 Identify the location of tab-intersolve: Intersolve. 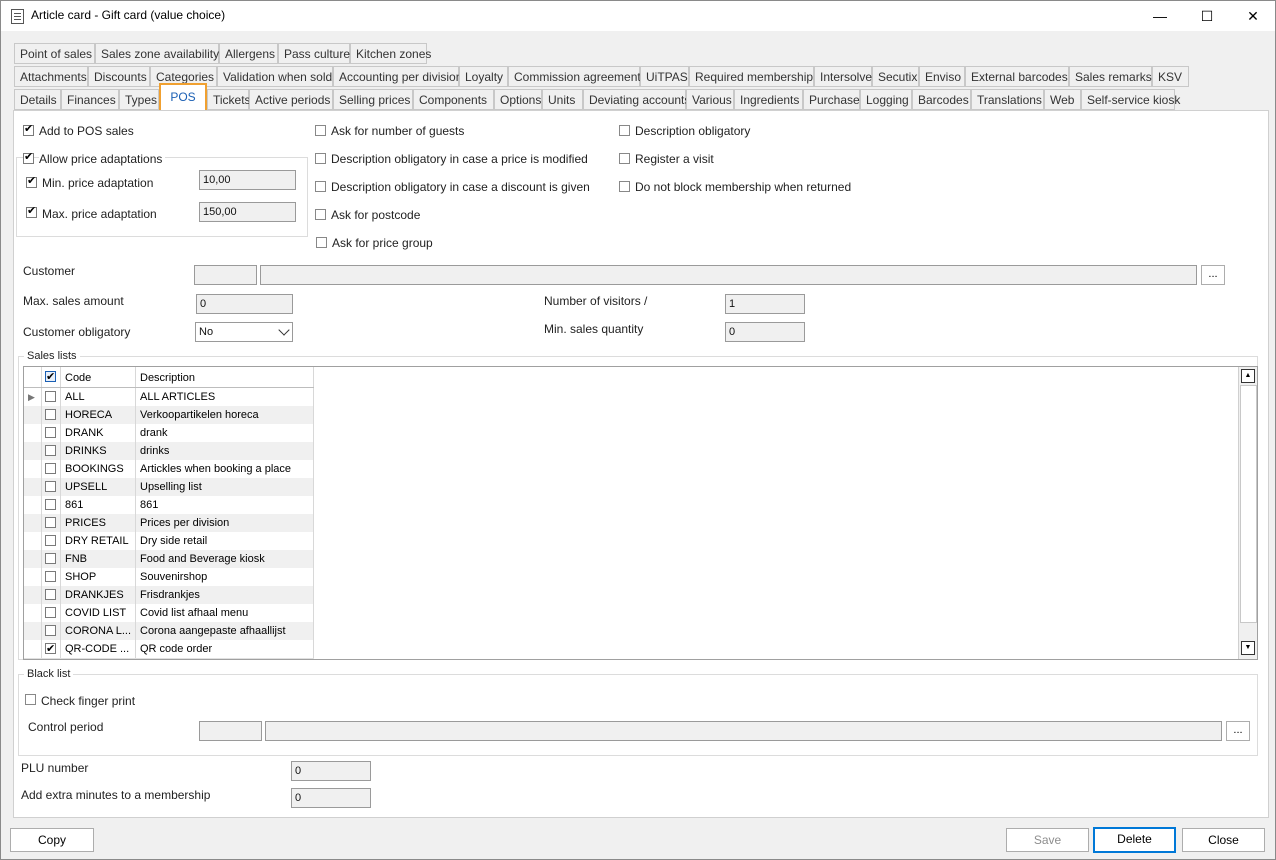
(843, 76).